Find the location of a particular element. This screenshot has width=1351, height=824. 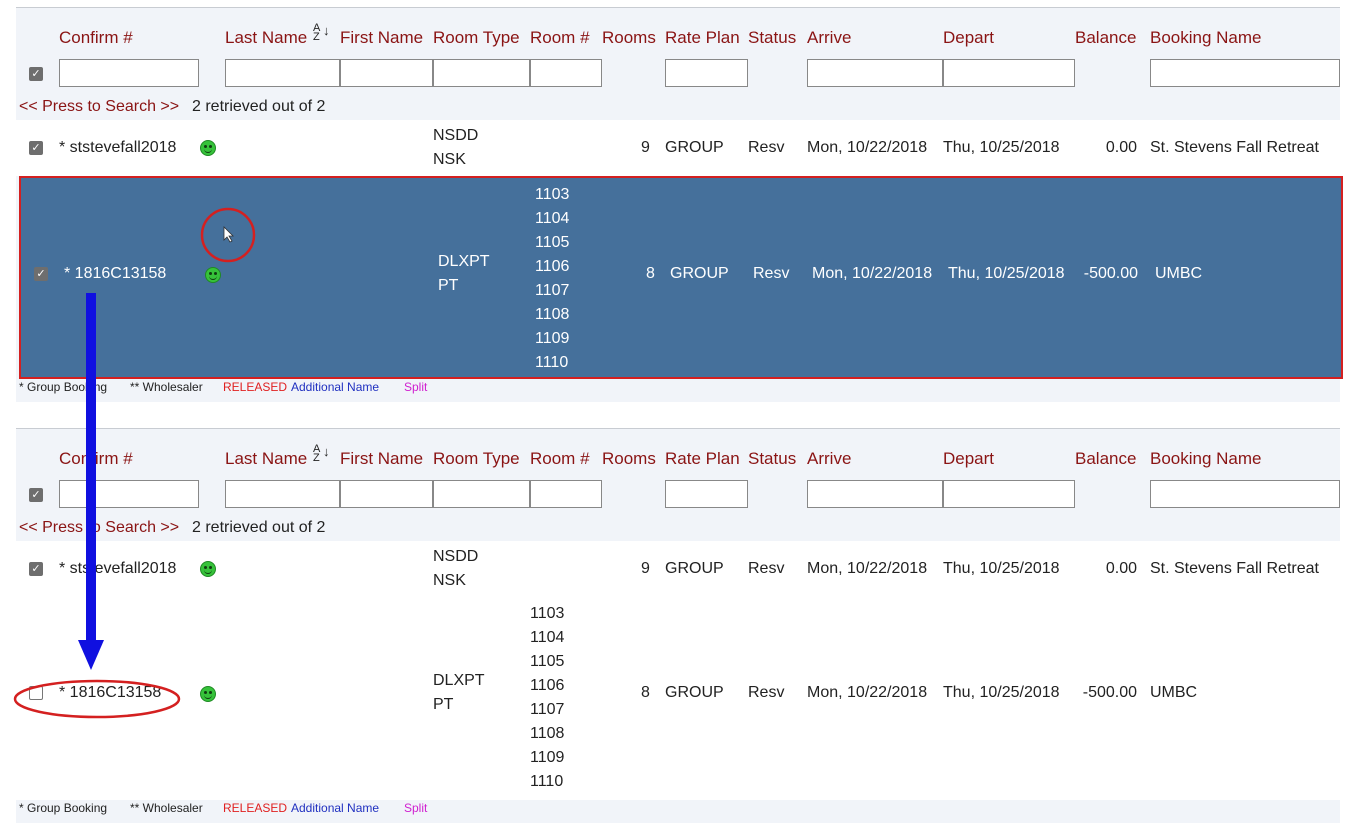

room-type: NSDD is located at coordinates (456, 556).